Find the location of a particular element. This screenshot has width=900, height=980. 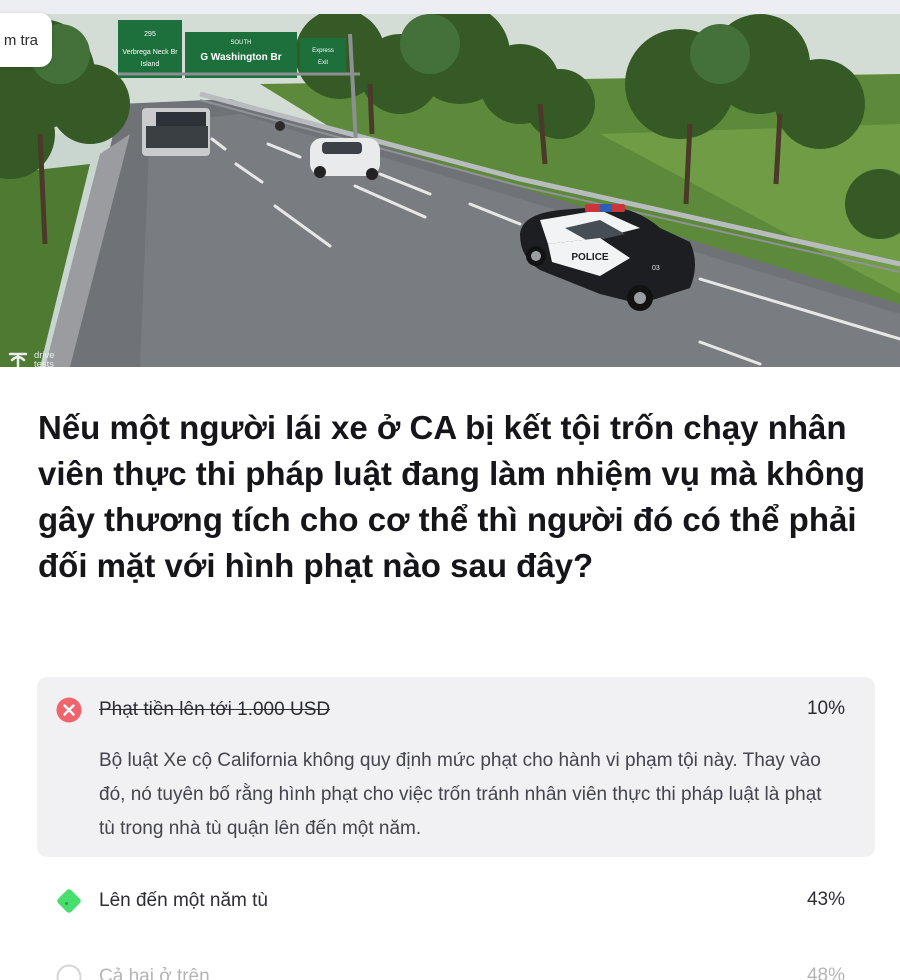

police-car-number: 03 is located at coordinates (656, 268).